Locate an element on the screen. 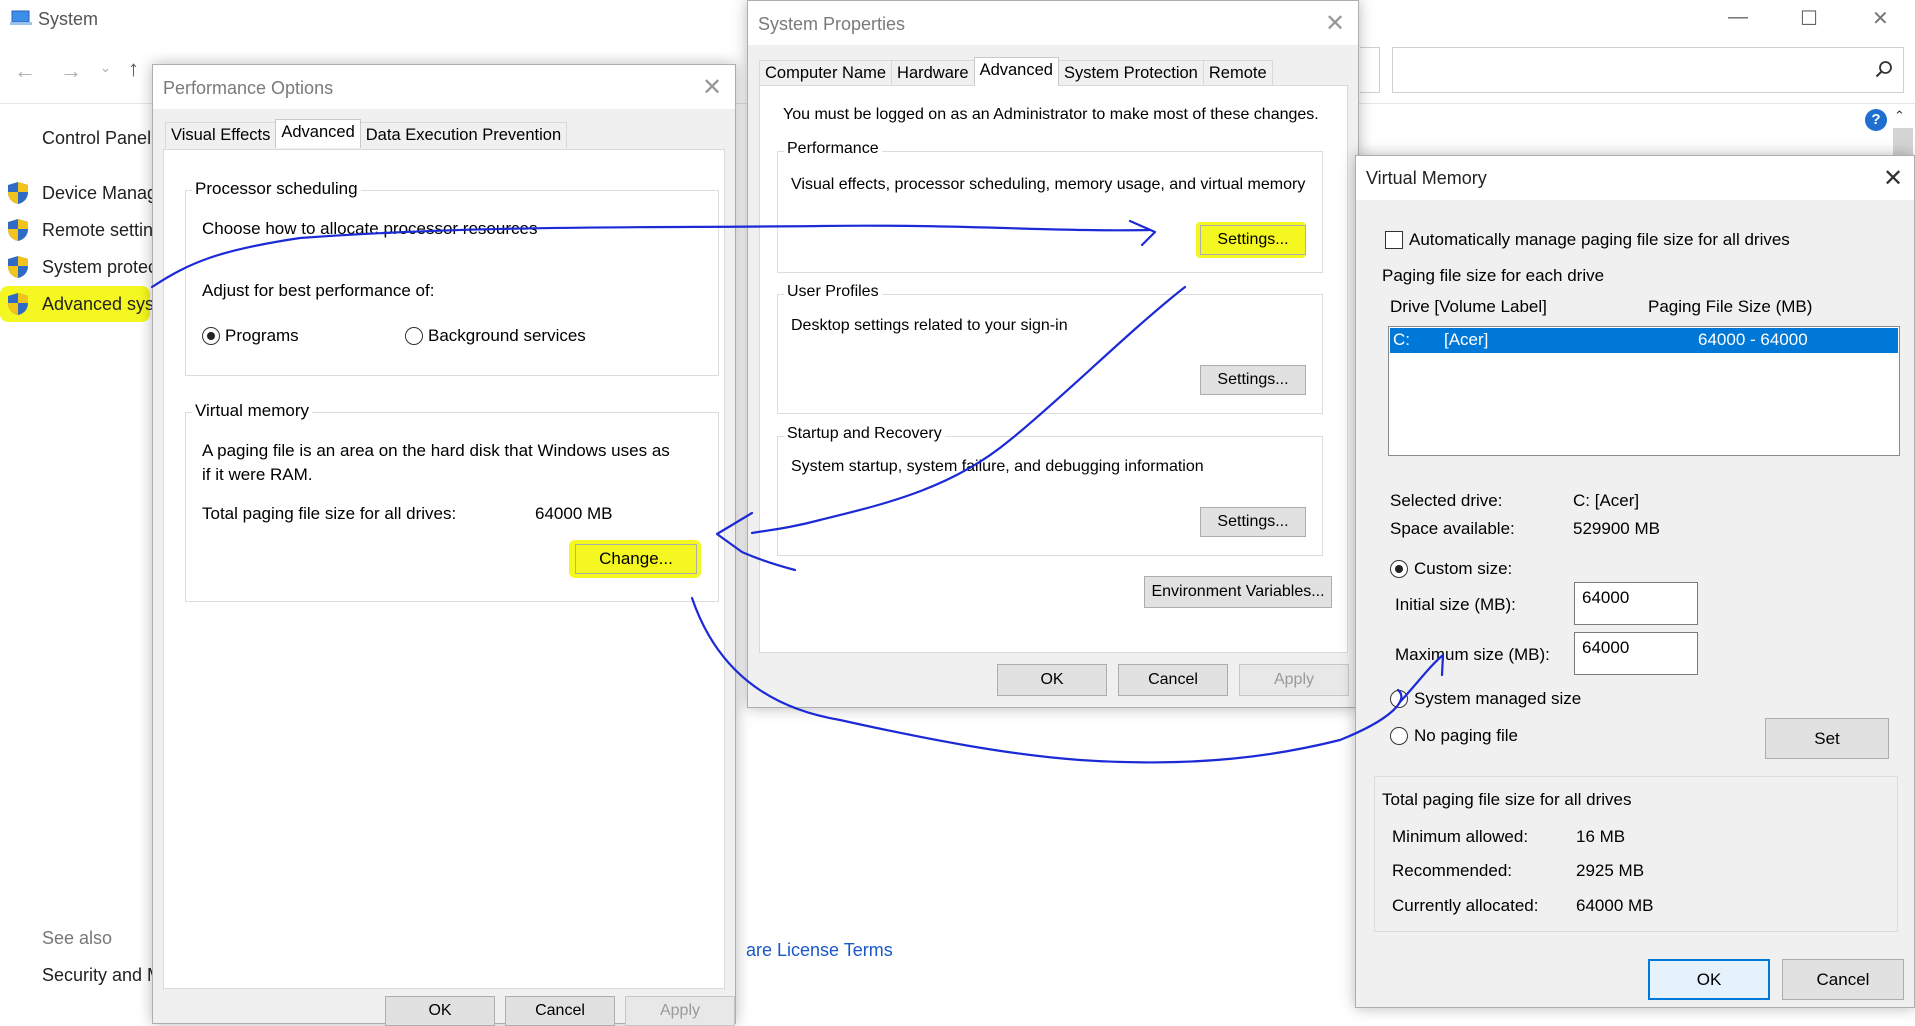 Image resolution: width=1915 pixels, height=1026 pixels. currently-allocated-value: 64000 MB is located at coordinates (1615, 905).